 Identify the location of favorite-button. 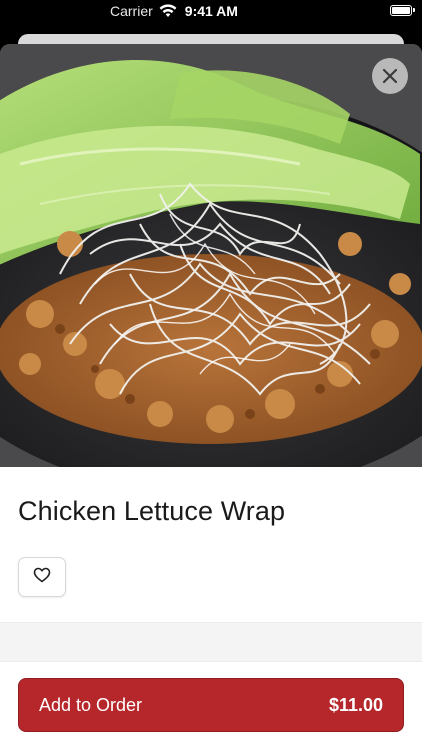
(42, 577).